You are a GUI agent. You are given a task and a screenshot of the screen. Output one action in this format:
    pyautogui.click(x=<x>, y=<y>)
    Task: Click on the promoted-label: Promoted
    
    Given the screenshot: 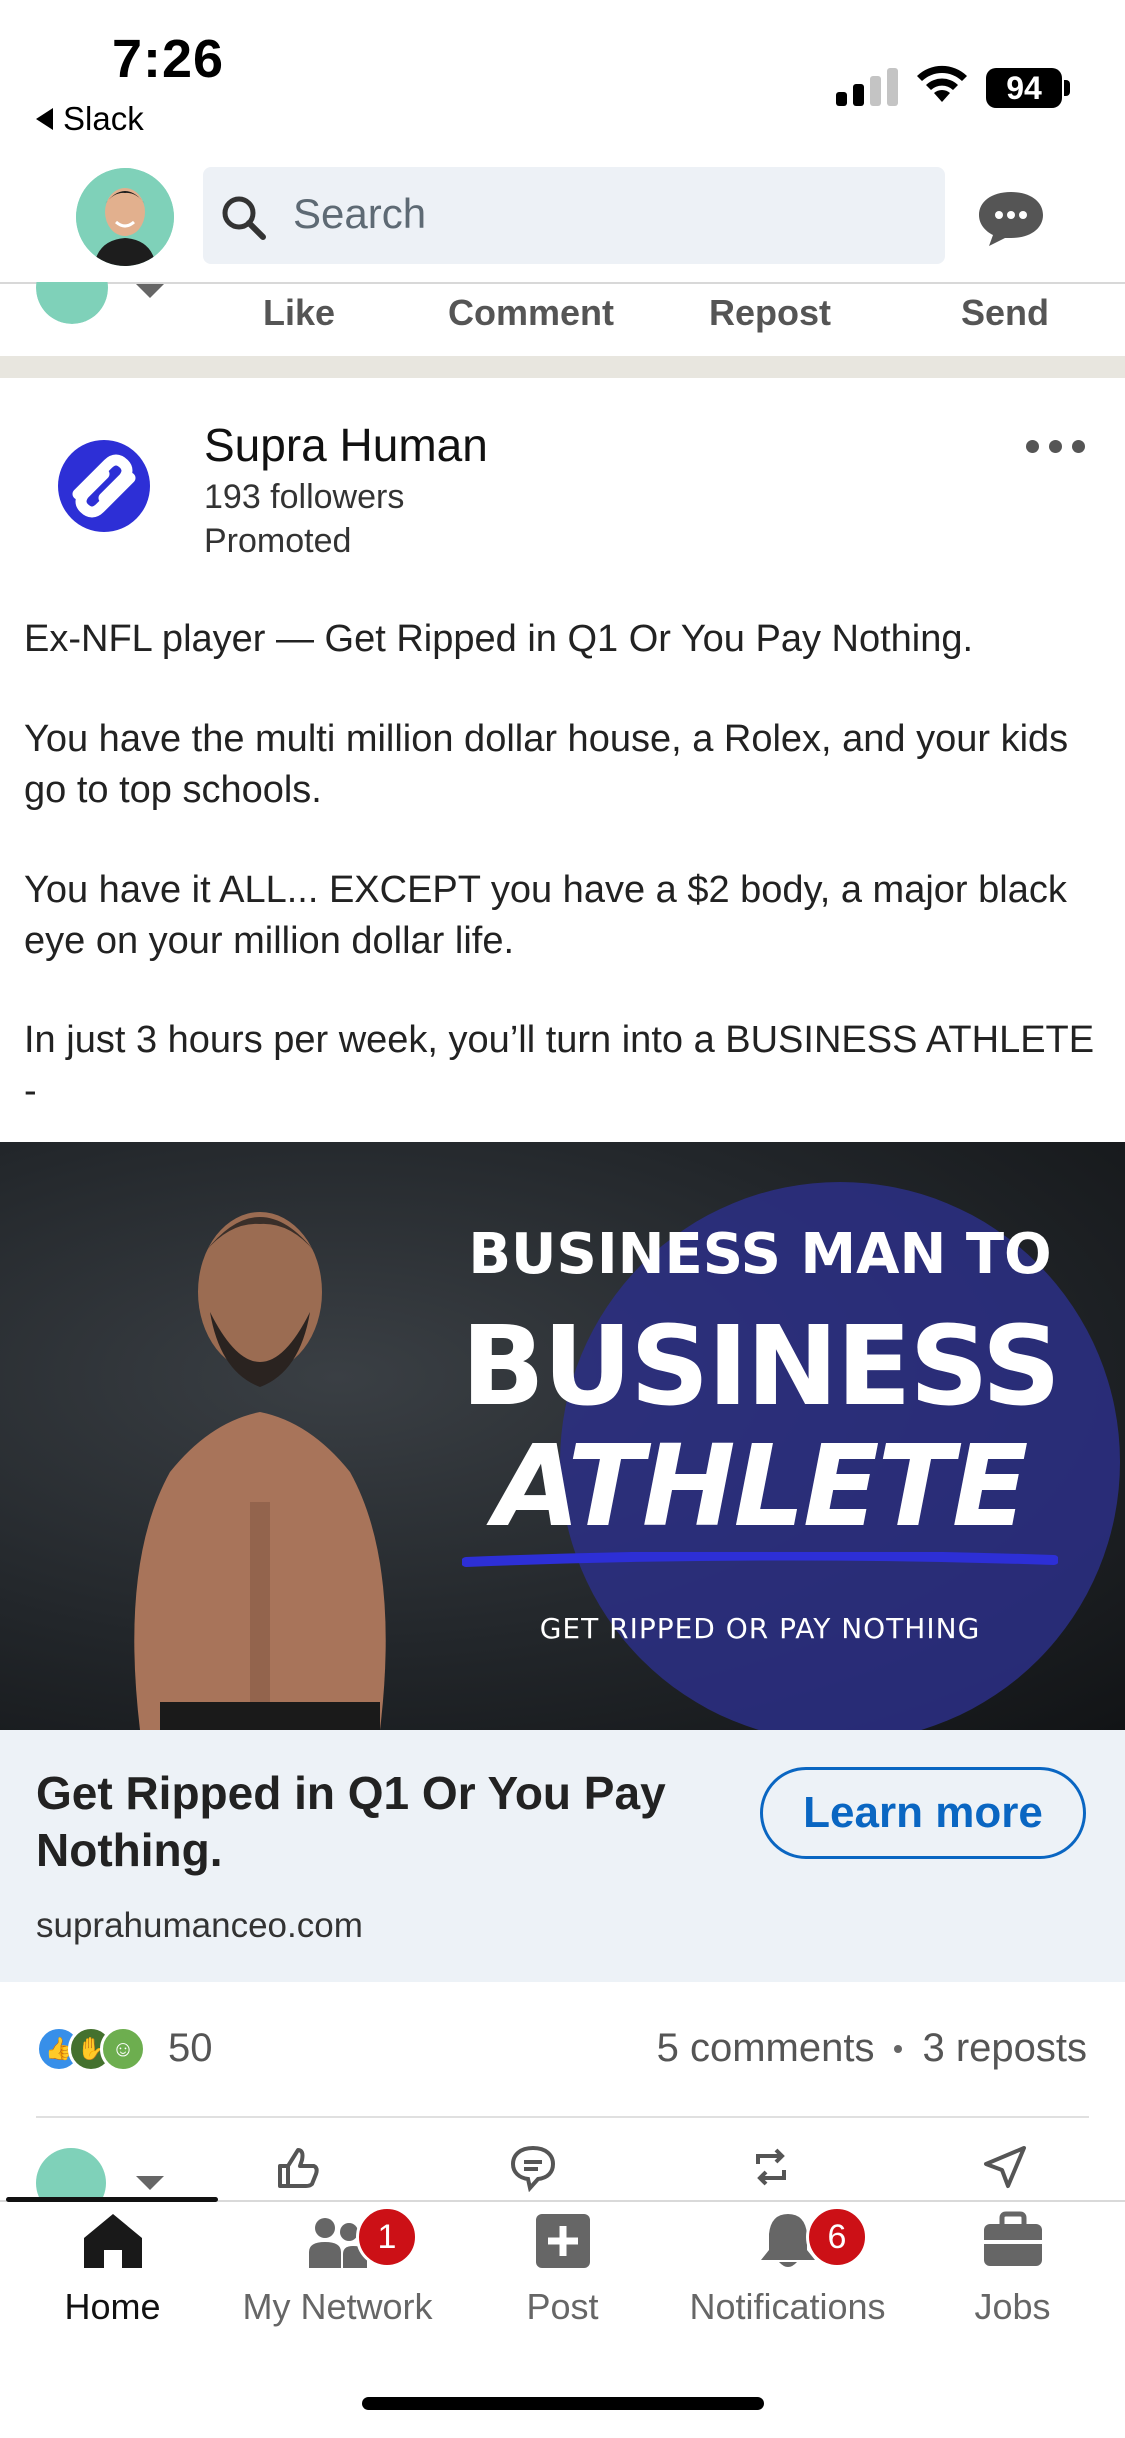 What is the action you would take?
    pyautogui.click(x=277, y=541)
    